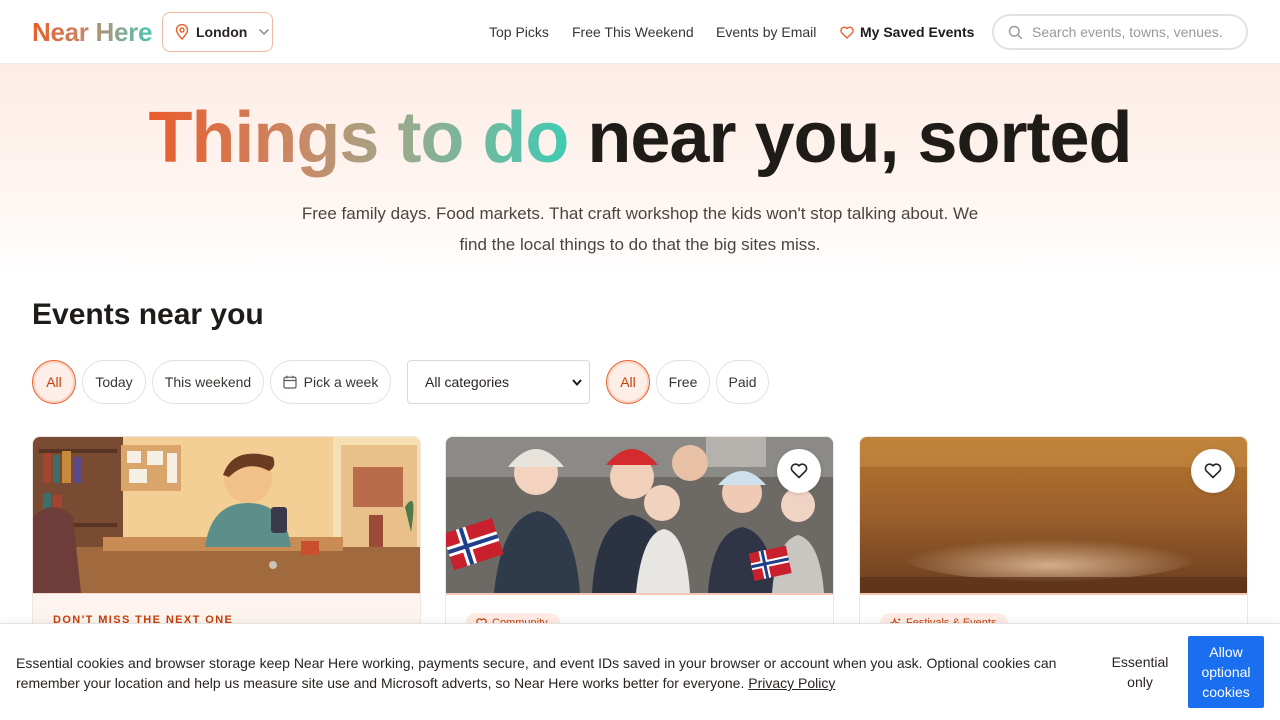  I want to click on pick-a-week-label: Pick a week, so click(341, 382).